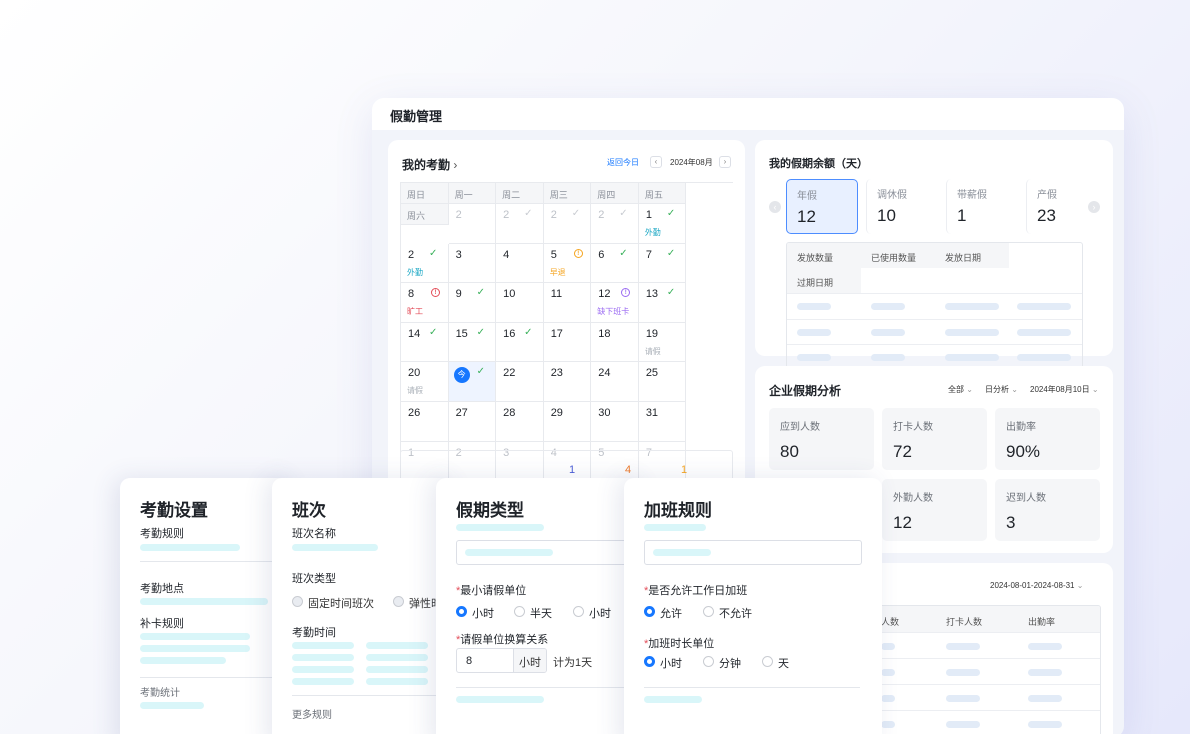 This screenshot has width=1190, height=734. Describe the element at coordinates (520, 421) in the screenshot. I see `calendar-day: 28` at that location.